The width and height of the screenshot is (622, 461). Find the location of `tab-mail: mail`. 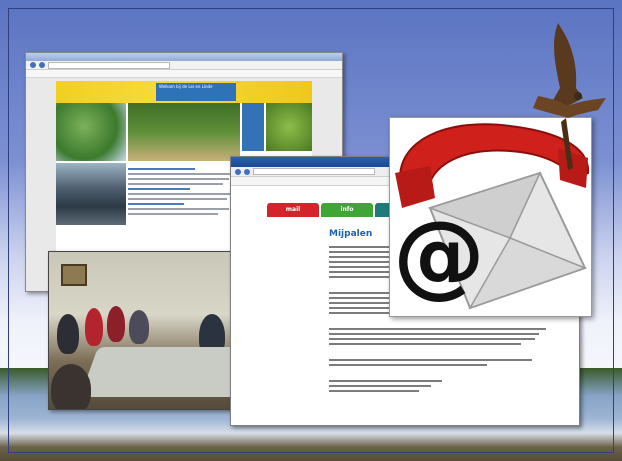

tab-mail: mail is located at coordinates (293, 210).